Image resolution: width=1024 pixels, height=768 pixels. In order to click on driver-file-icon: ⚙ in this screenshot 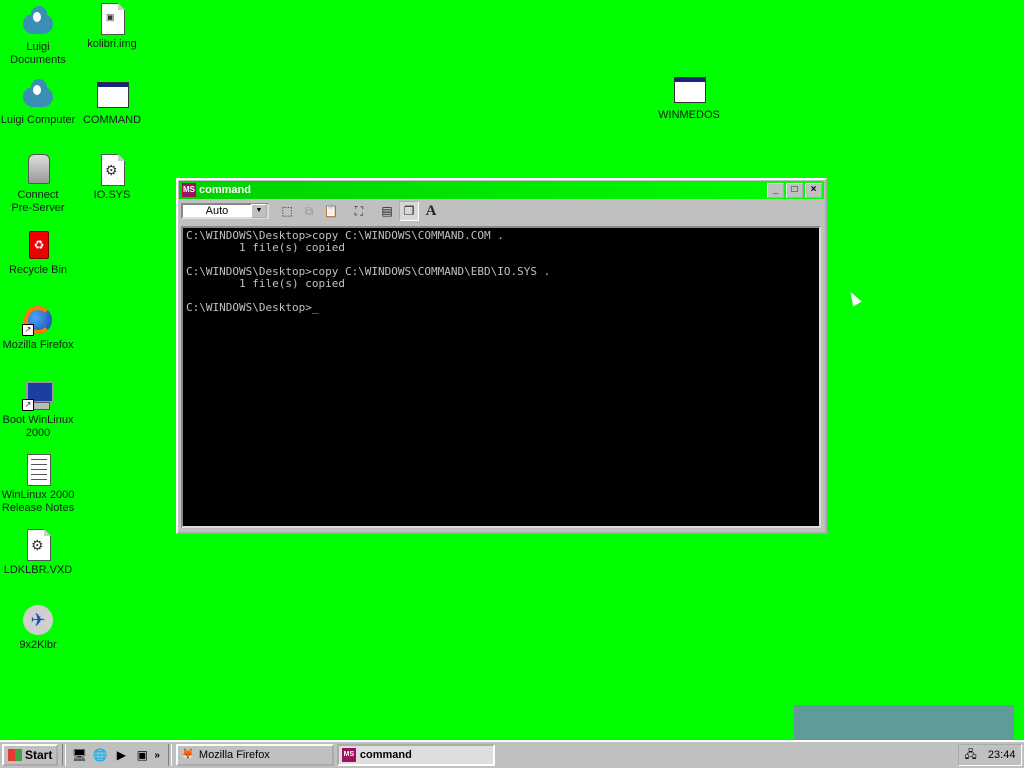, I will do `click(38, 545)`.